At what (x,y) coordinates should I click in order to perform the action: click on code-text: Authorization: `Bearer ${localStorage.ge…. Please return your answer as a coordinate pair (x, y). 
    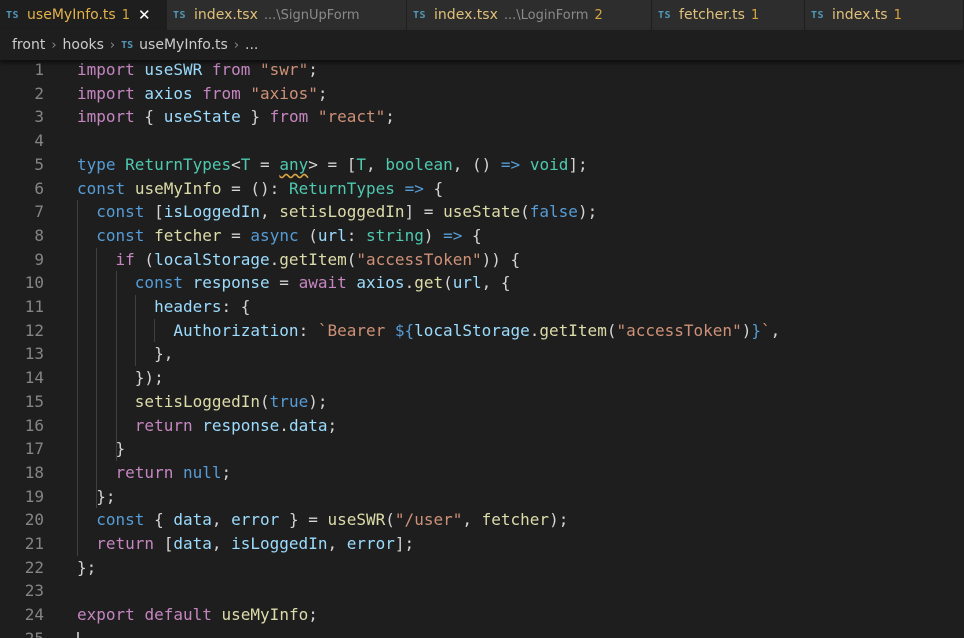
    Looking at the image, I should click on (428, 331).